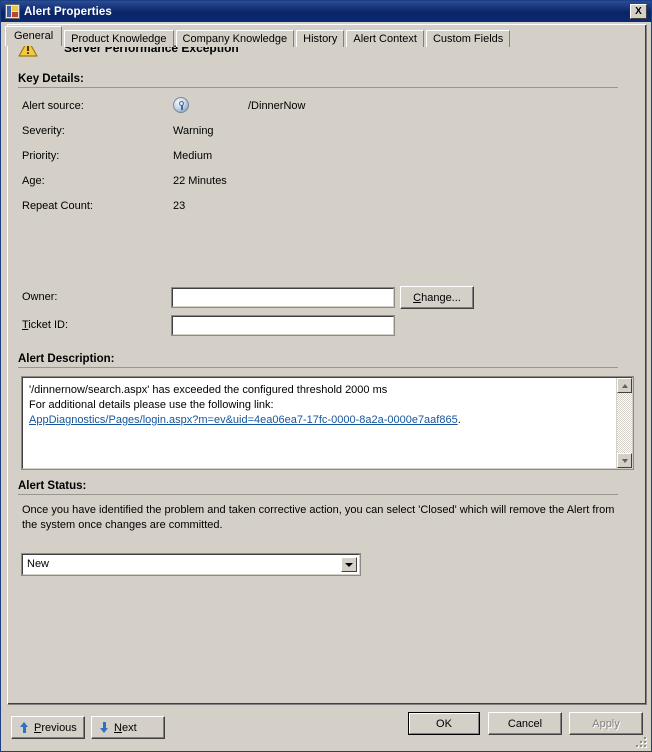 This screenshot has width=652, height=752. What do you see at coordinates (235, 38) in the screenshot?
I see `tab-company-knowledge: Company Knowledge` at bounding box center [235, 38].